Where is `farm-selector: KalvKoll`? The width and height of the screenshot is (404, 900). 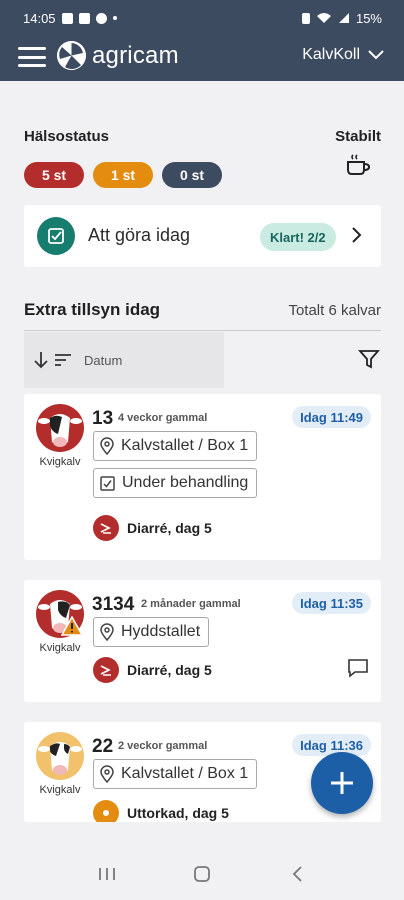
farm-selector: KalvKoll is located at coordinates (343, 55).